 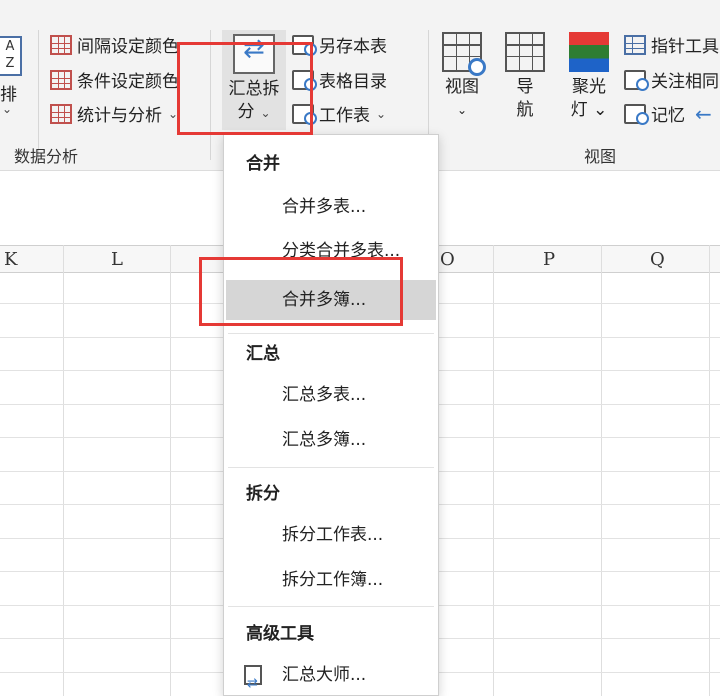 What do you see at coordinates (549, 260) in the screenshot?
I see `column-header-p: P` at bounding box center [549, 260].